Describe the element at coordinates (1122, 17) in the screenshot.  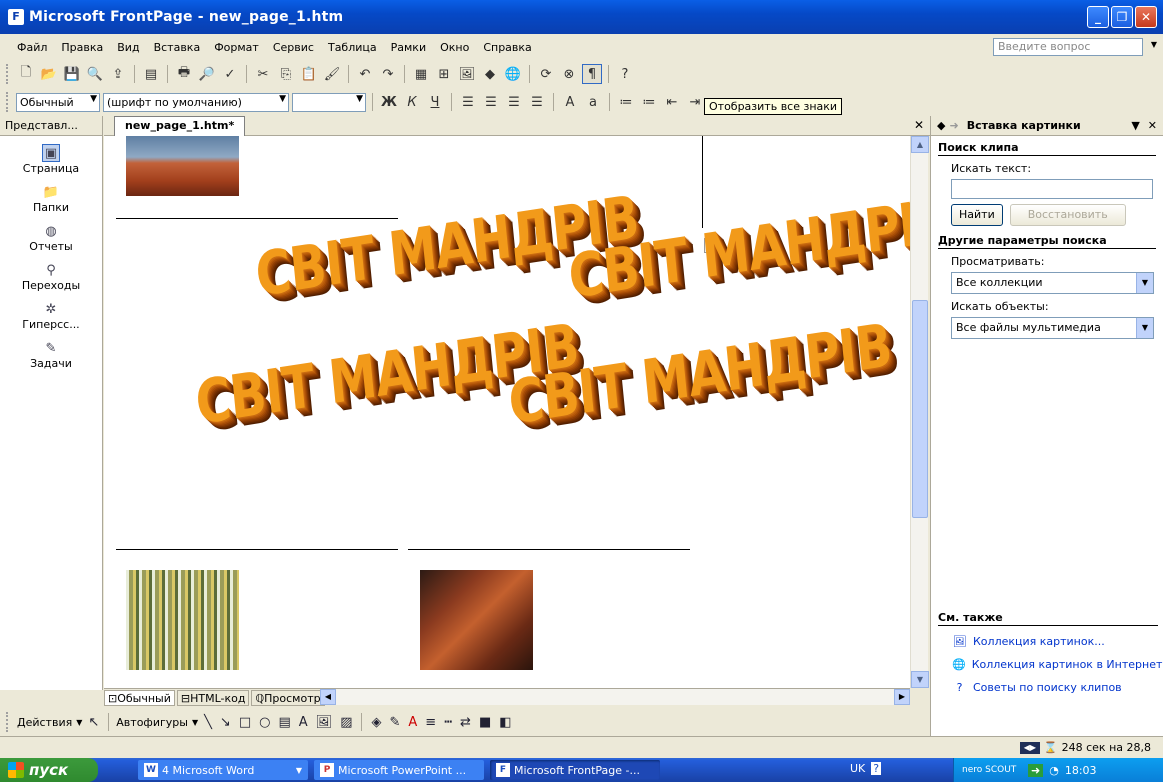
I see `restore-button: ❐` at that location.